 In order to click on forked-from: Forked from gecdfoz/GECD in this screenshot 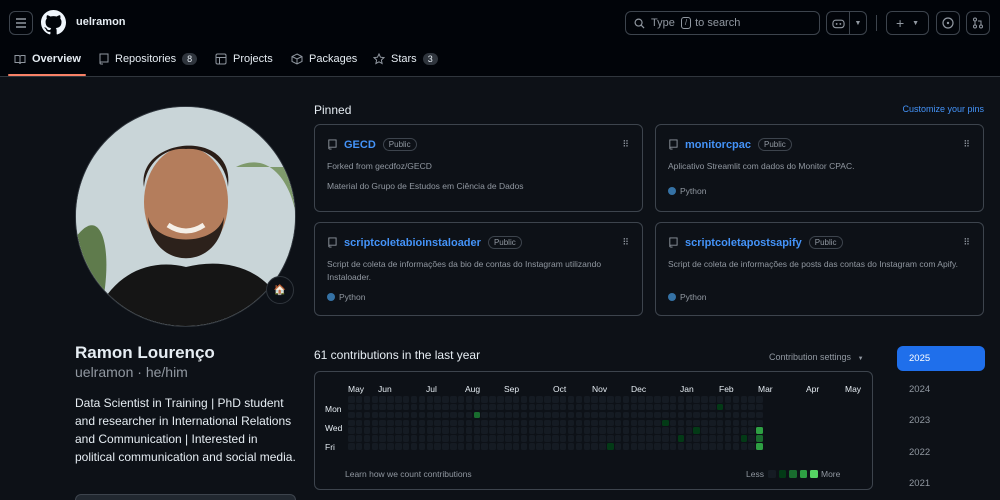, I will do `click(479, 166)`.